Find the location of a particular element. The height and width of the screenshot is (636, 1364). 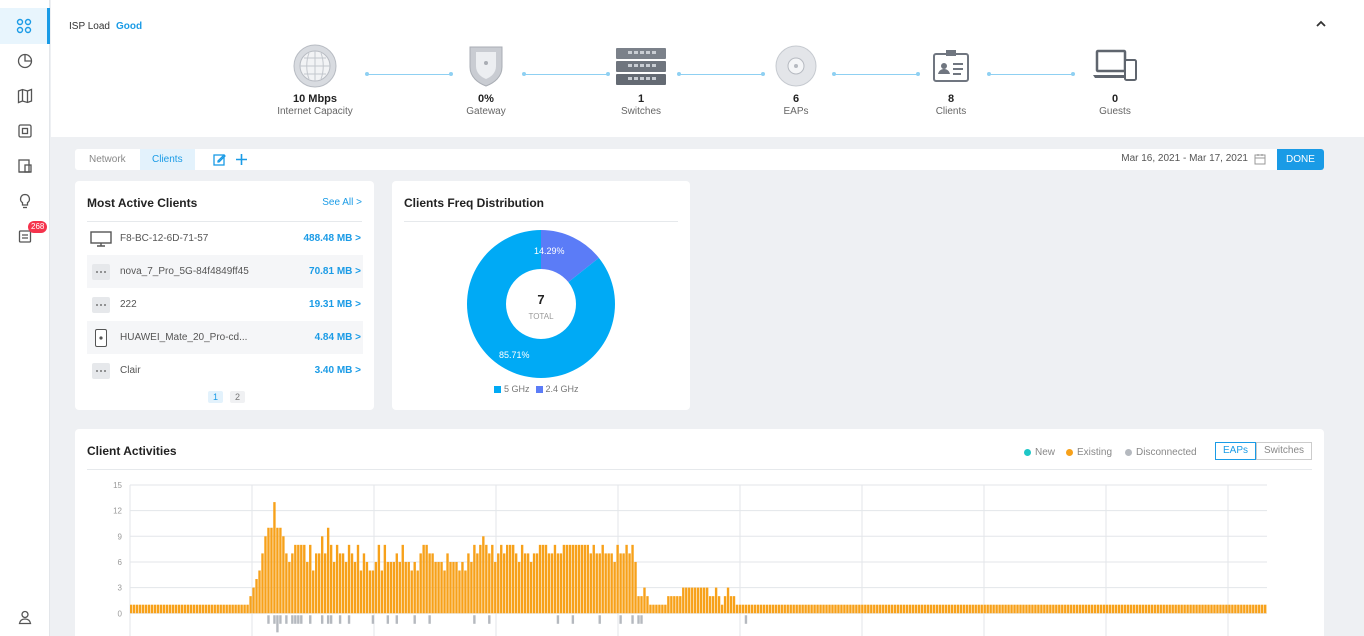

client-row: 222 19.31 MB > is located at coordinates (225, 304).